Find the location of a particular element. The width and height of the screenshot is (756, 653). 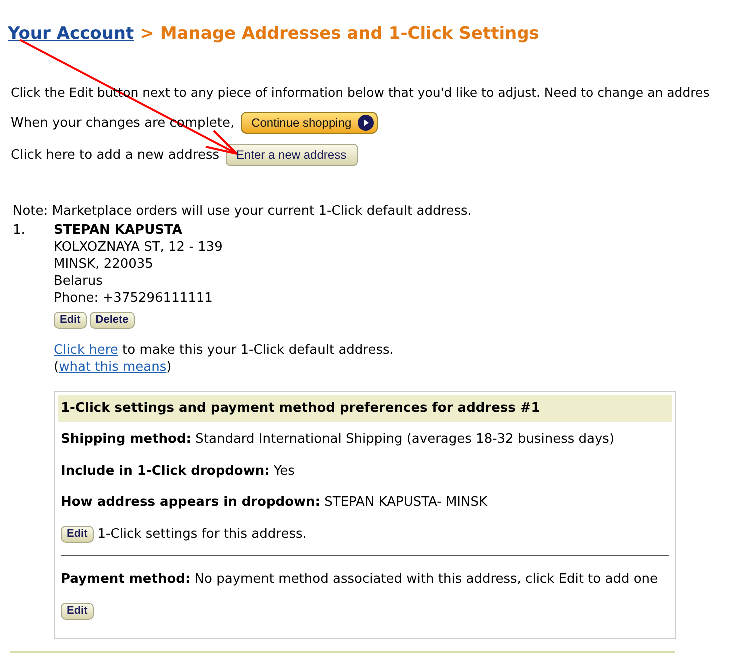

account-link: Your Account is located at coordinates (71, 35).